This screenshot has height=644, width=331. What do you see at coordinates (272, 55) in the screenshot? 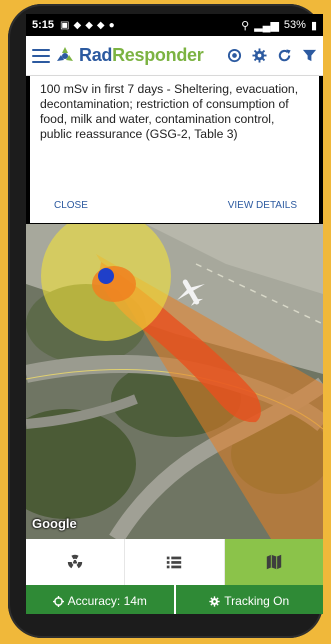
I see `header-actions` at bounding box center [272, 55].